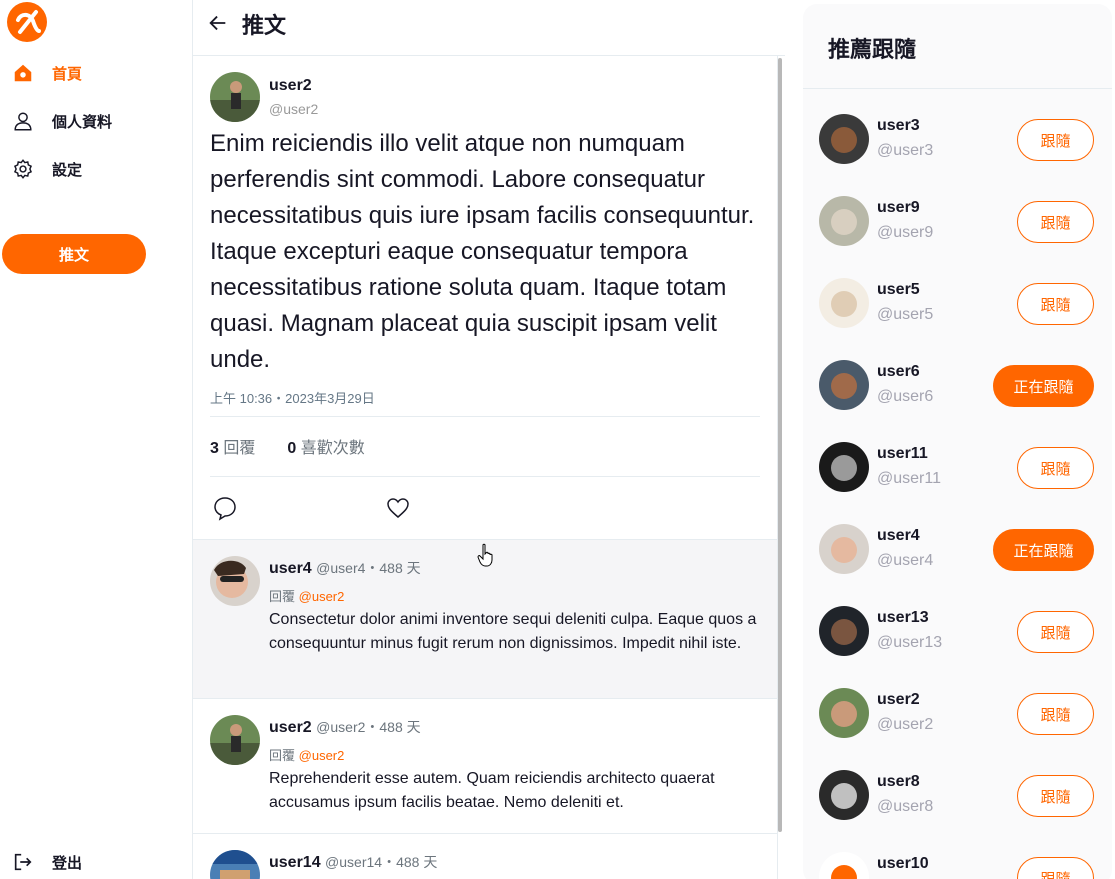 The height and width of the screenshot is (879, 1115). What do you see at coordinates (325, 446) in the screenshot?
I see `like-stat: 0 喜歡次數` at bounding box center [325, 446].